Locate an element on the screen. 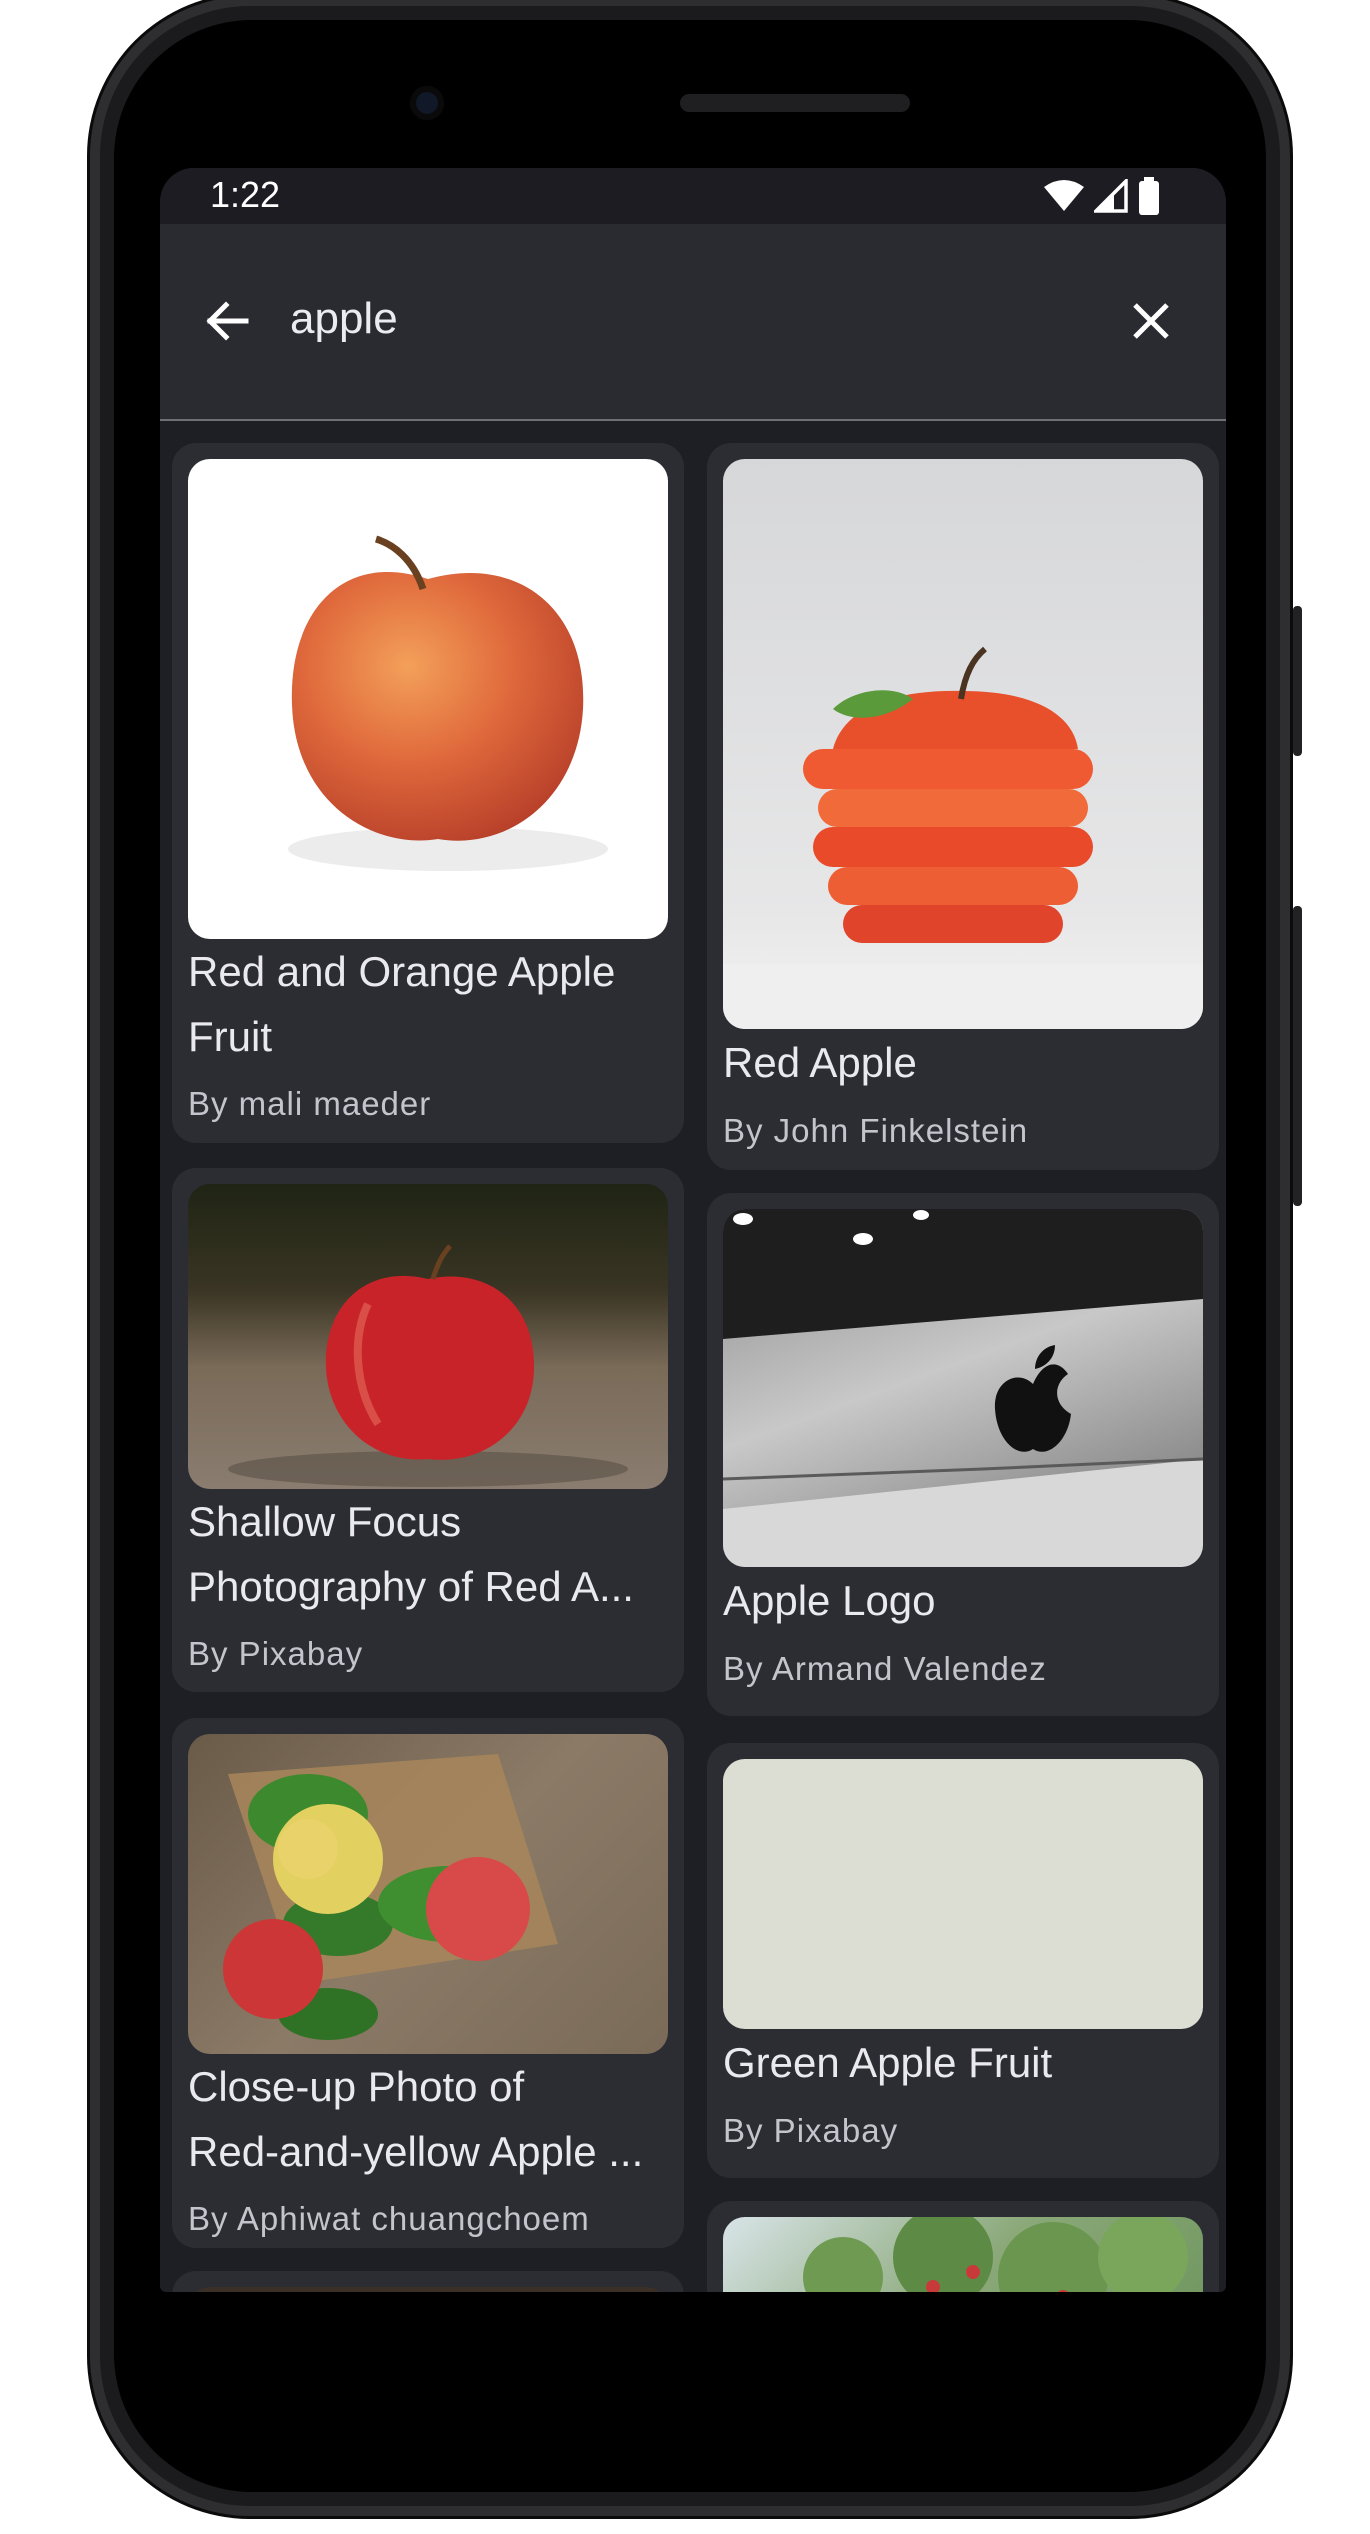 The height and width of the screenshot is (2534, 1370). result-author: By mali maeder is located at coordinates (310, 1103).